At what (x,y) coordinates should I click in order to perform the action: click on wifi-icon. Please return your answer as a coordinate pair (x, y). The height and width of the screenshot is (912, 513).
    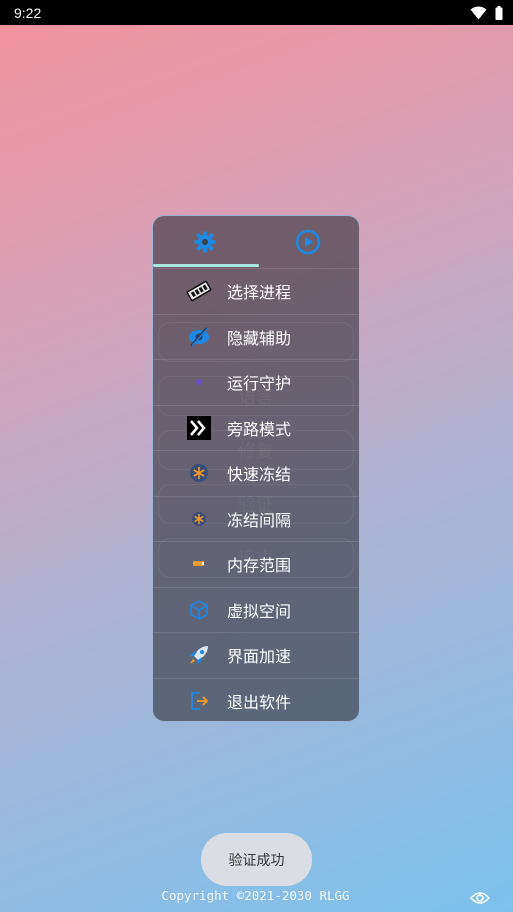
    Looking at the image, I should click on (478, 12).